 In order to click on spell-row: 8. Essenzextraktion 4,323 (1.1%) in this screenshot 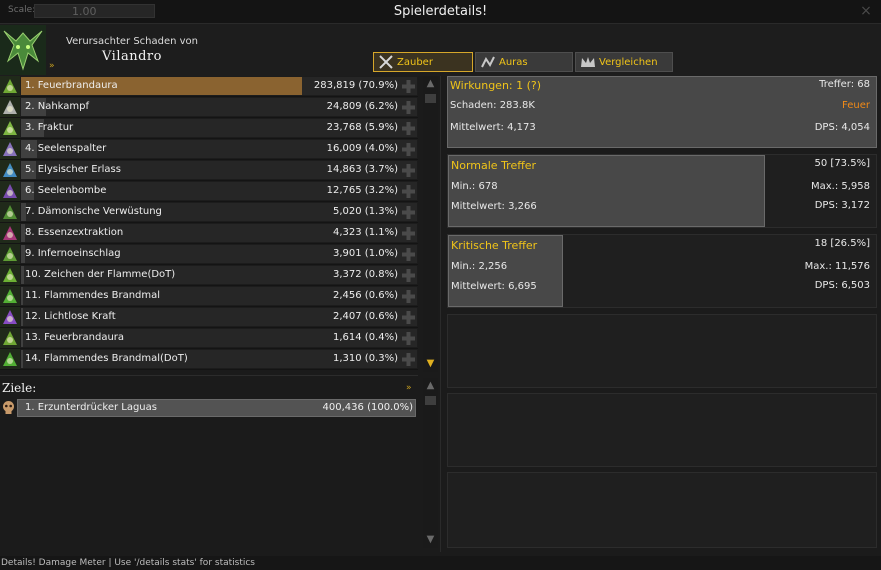, I will do `click(209, 233)`.